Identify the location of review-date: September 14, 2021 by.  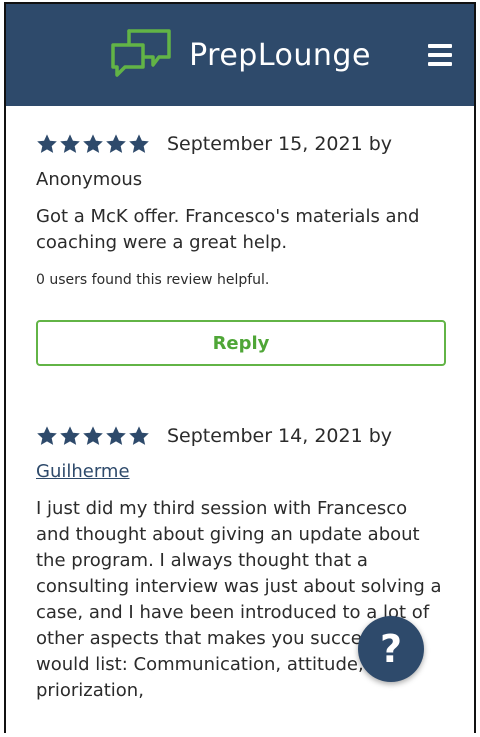
(280, 436).